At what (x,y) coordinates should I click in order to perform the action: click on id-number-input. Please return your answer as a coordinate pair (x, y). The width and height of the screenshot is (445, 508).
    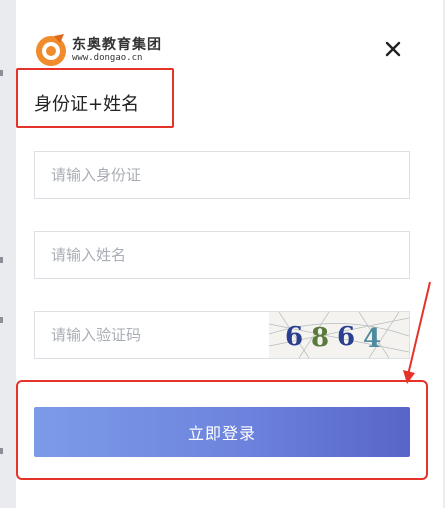
    Looking at the image, I should click on (222, 175).